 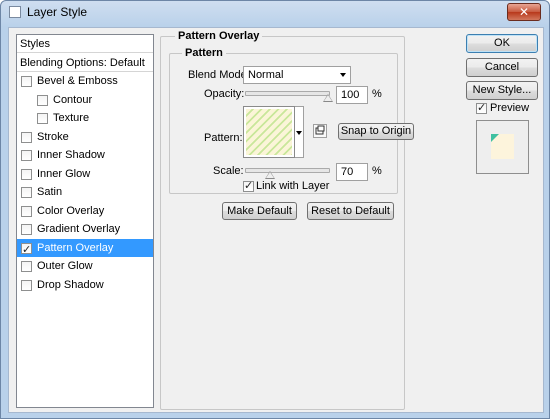 What do you see at coordinates (57, 12) in the screenshot?
I see `window-title: Layer Style` at bounding box center [57, 12].